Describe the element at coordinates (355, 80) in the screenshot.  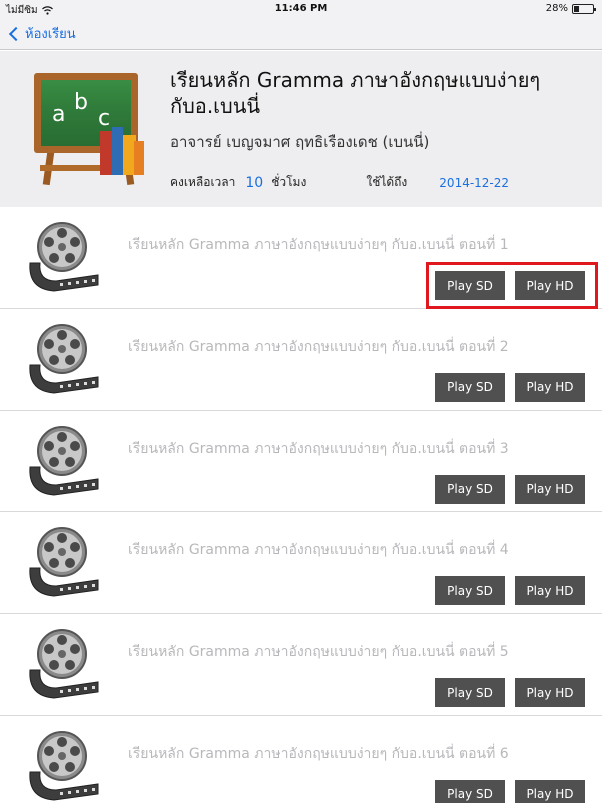
I see `course-title-line1: เรียนหลัก Gramma ภาษาอังกฤษแบบง่ายๆ` at that location.